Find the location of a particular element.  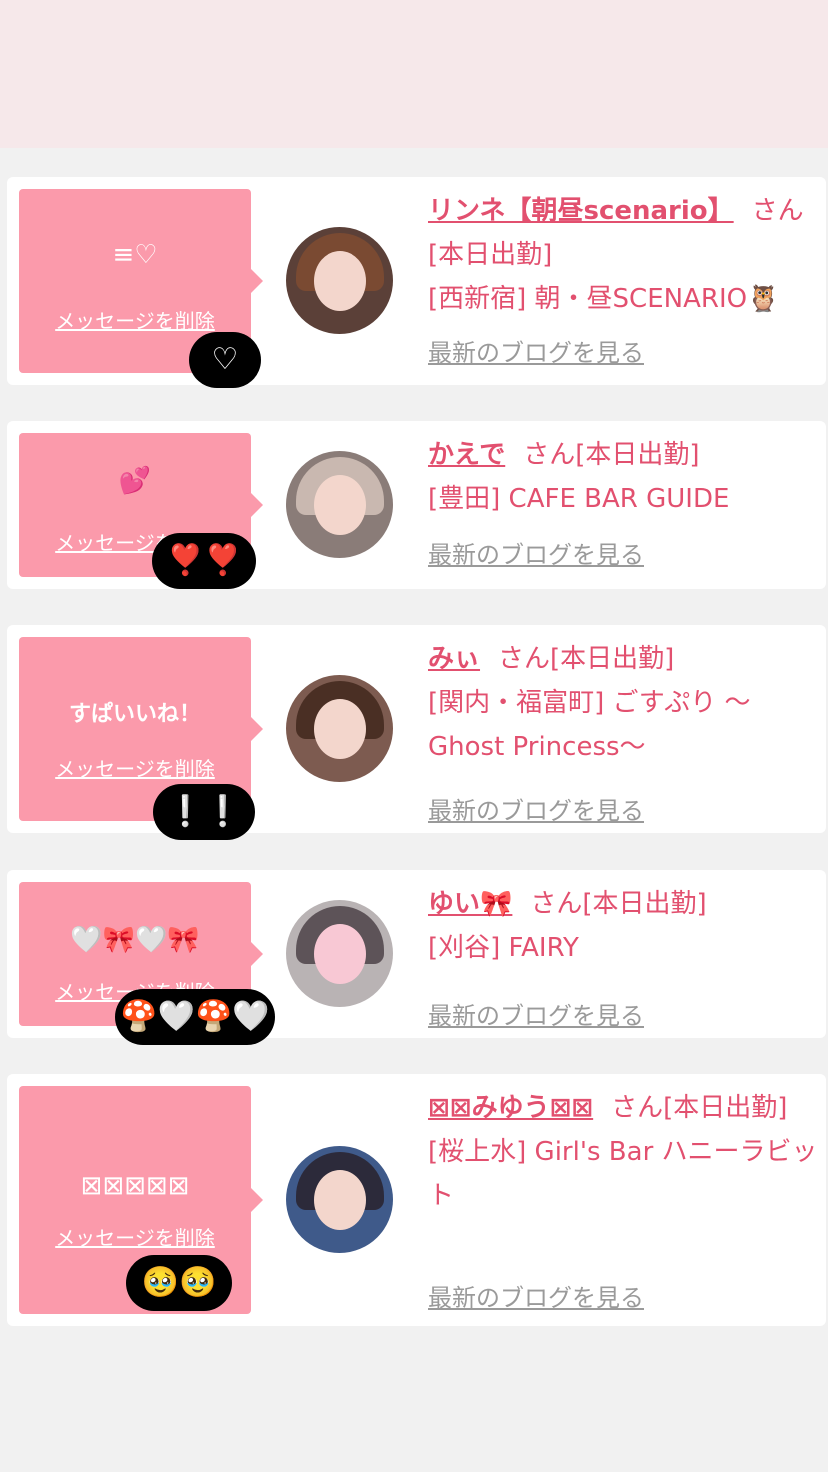

cast-name-link: リンネ【朝昼scenario】 is located at coordinates (581, 211).